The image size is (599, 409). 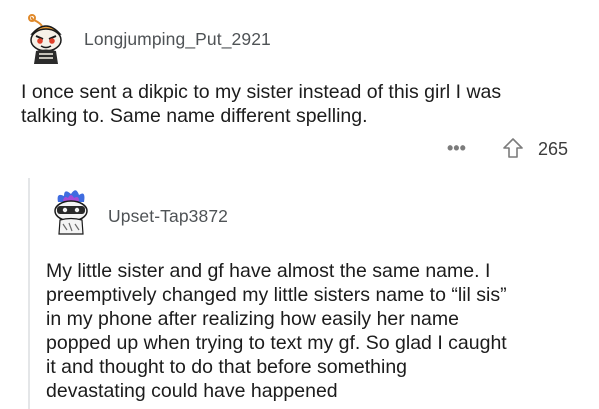 What do you see at coordinates (29, 293) in the screenshot?
I see `thread-indent-line` at bounding box center [29, 293].